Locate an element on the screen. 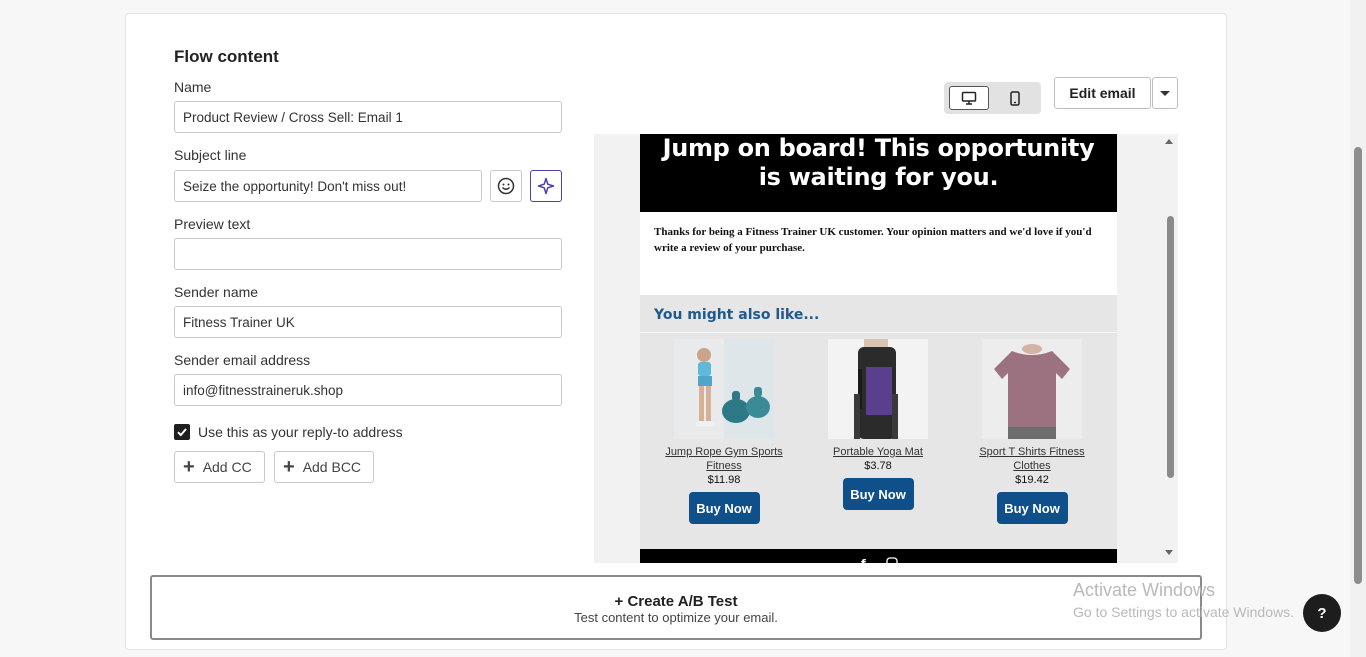  product-image-yoga-mat is located at coordinates (878, 389).